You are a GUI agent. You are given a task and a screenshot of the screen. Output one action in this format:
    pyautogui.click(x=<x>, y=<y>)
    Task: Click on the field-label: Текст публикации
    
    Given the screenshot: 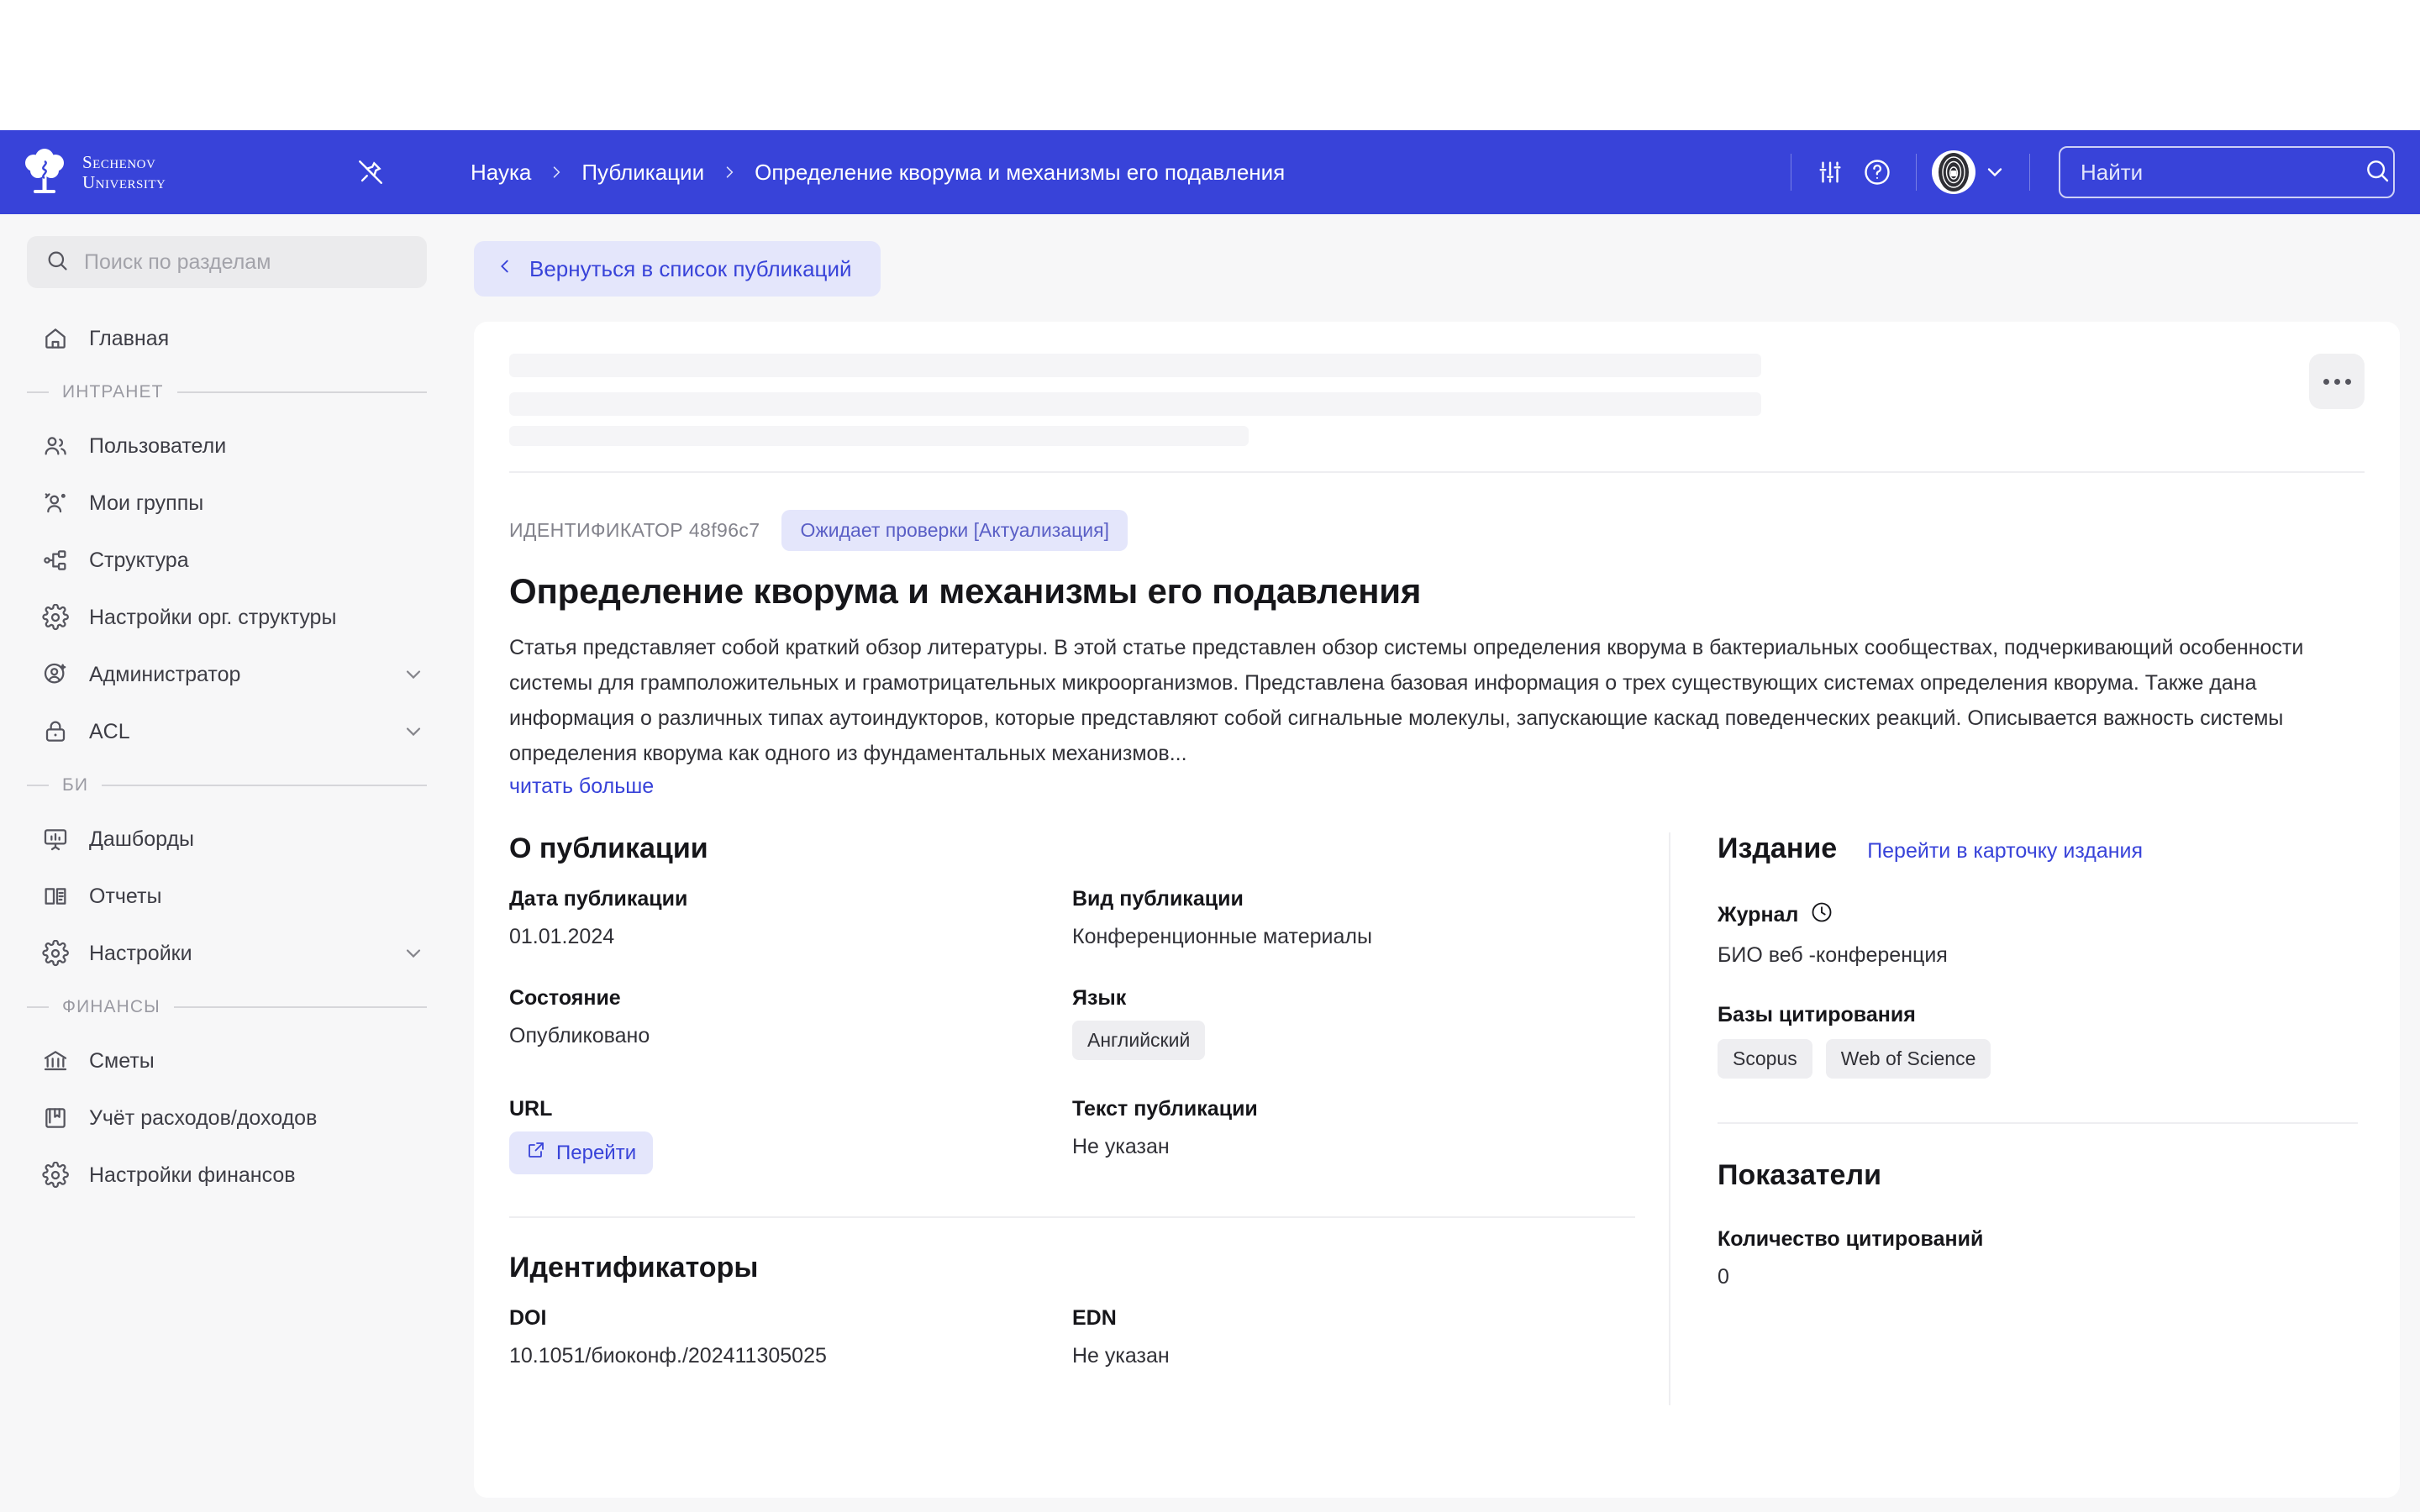 What is the action you would take?
    pyautogui.click(x=1165, y=1109)
    